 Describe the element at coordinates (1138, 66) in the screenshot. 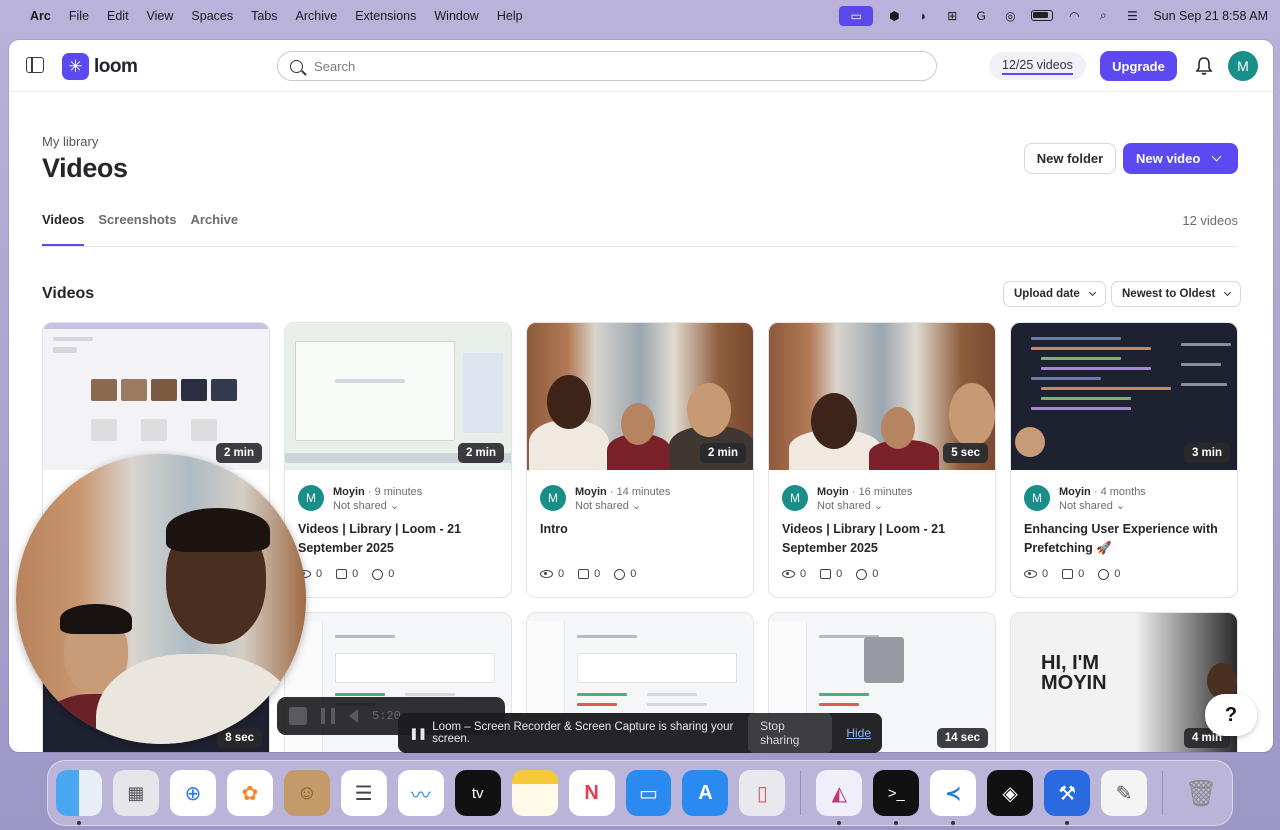

I see `upgrade-button: Upgrade` at that location.